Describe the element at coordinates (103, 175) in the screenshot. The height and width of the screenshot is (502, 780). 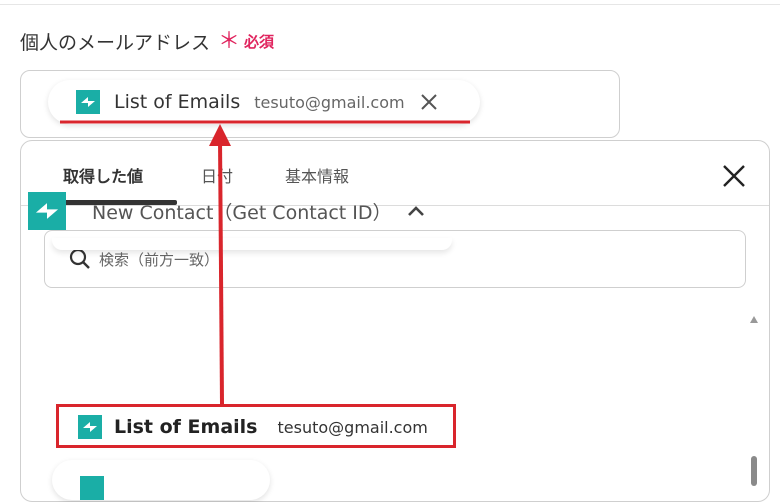
I see `tab-acquired-values: 取得した値` at that location.